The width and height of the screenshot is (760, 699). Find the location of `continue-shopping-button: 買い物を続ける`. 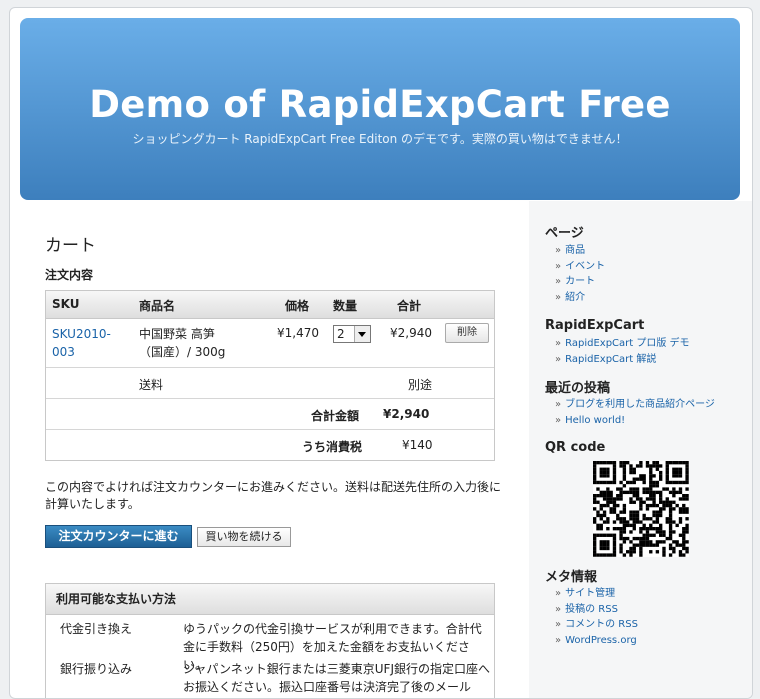

continue-shopping-button: 買い物を続ける is located at coordinates (244, 537).